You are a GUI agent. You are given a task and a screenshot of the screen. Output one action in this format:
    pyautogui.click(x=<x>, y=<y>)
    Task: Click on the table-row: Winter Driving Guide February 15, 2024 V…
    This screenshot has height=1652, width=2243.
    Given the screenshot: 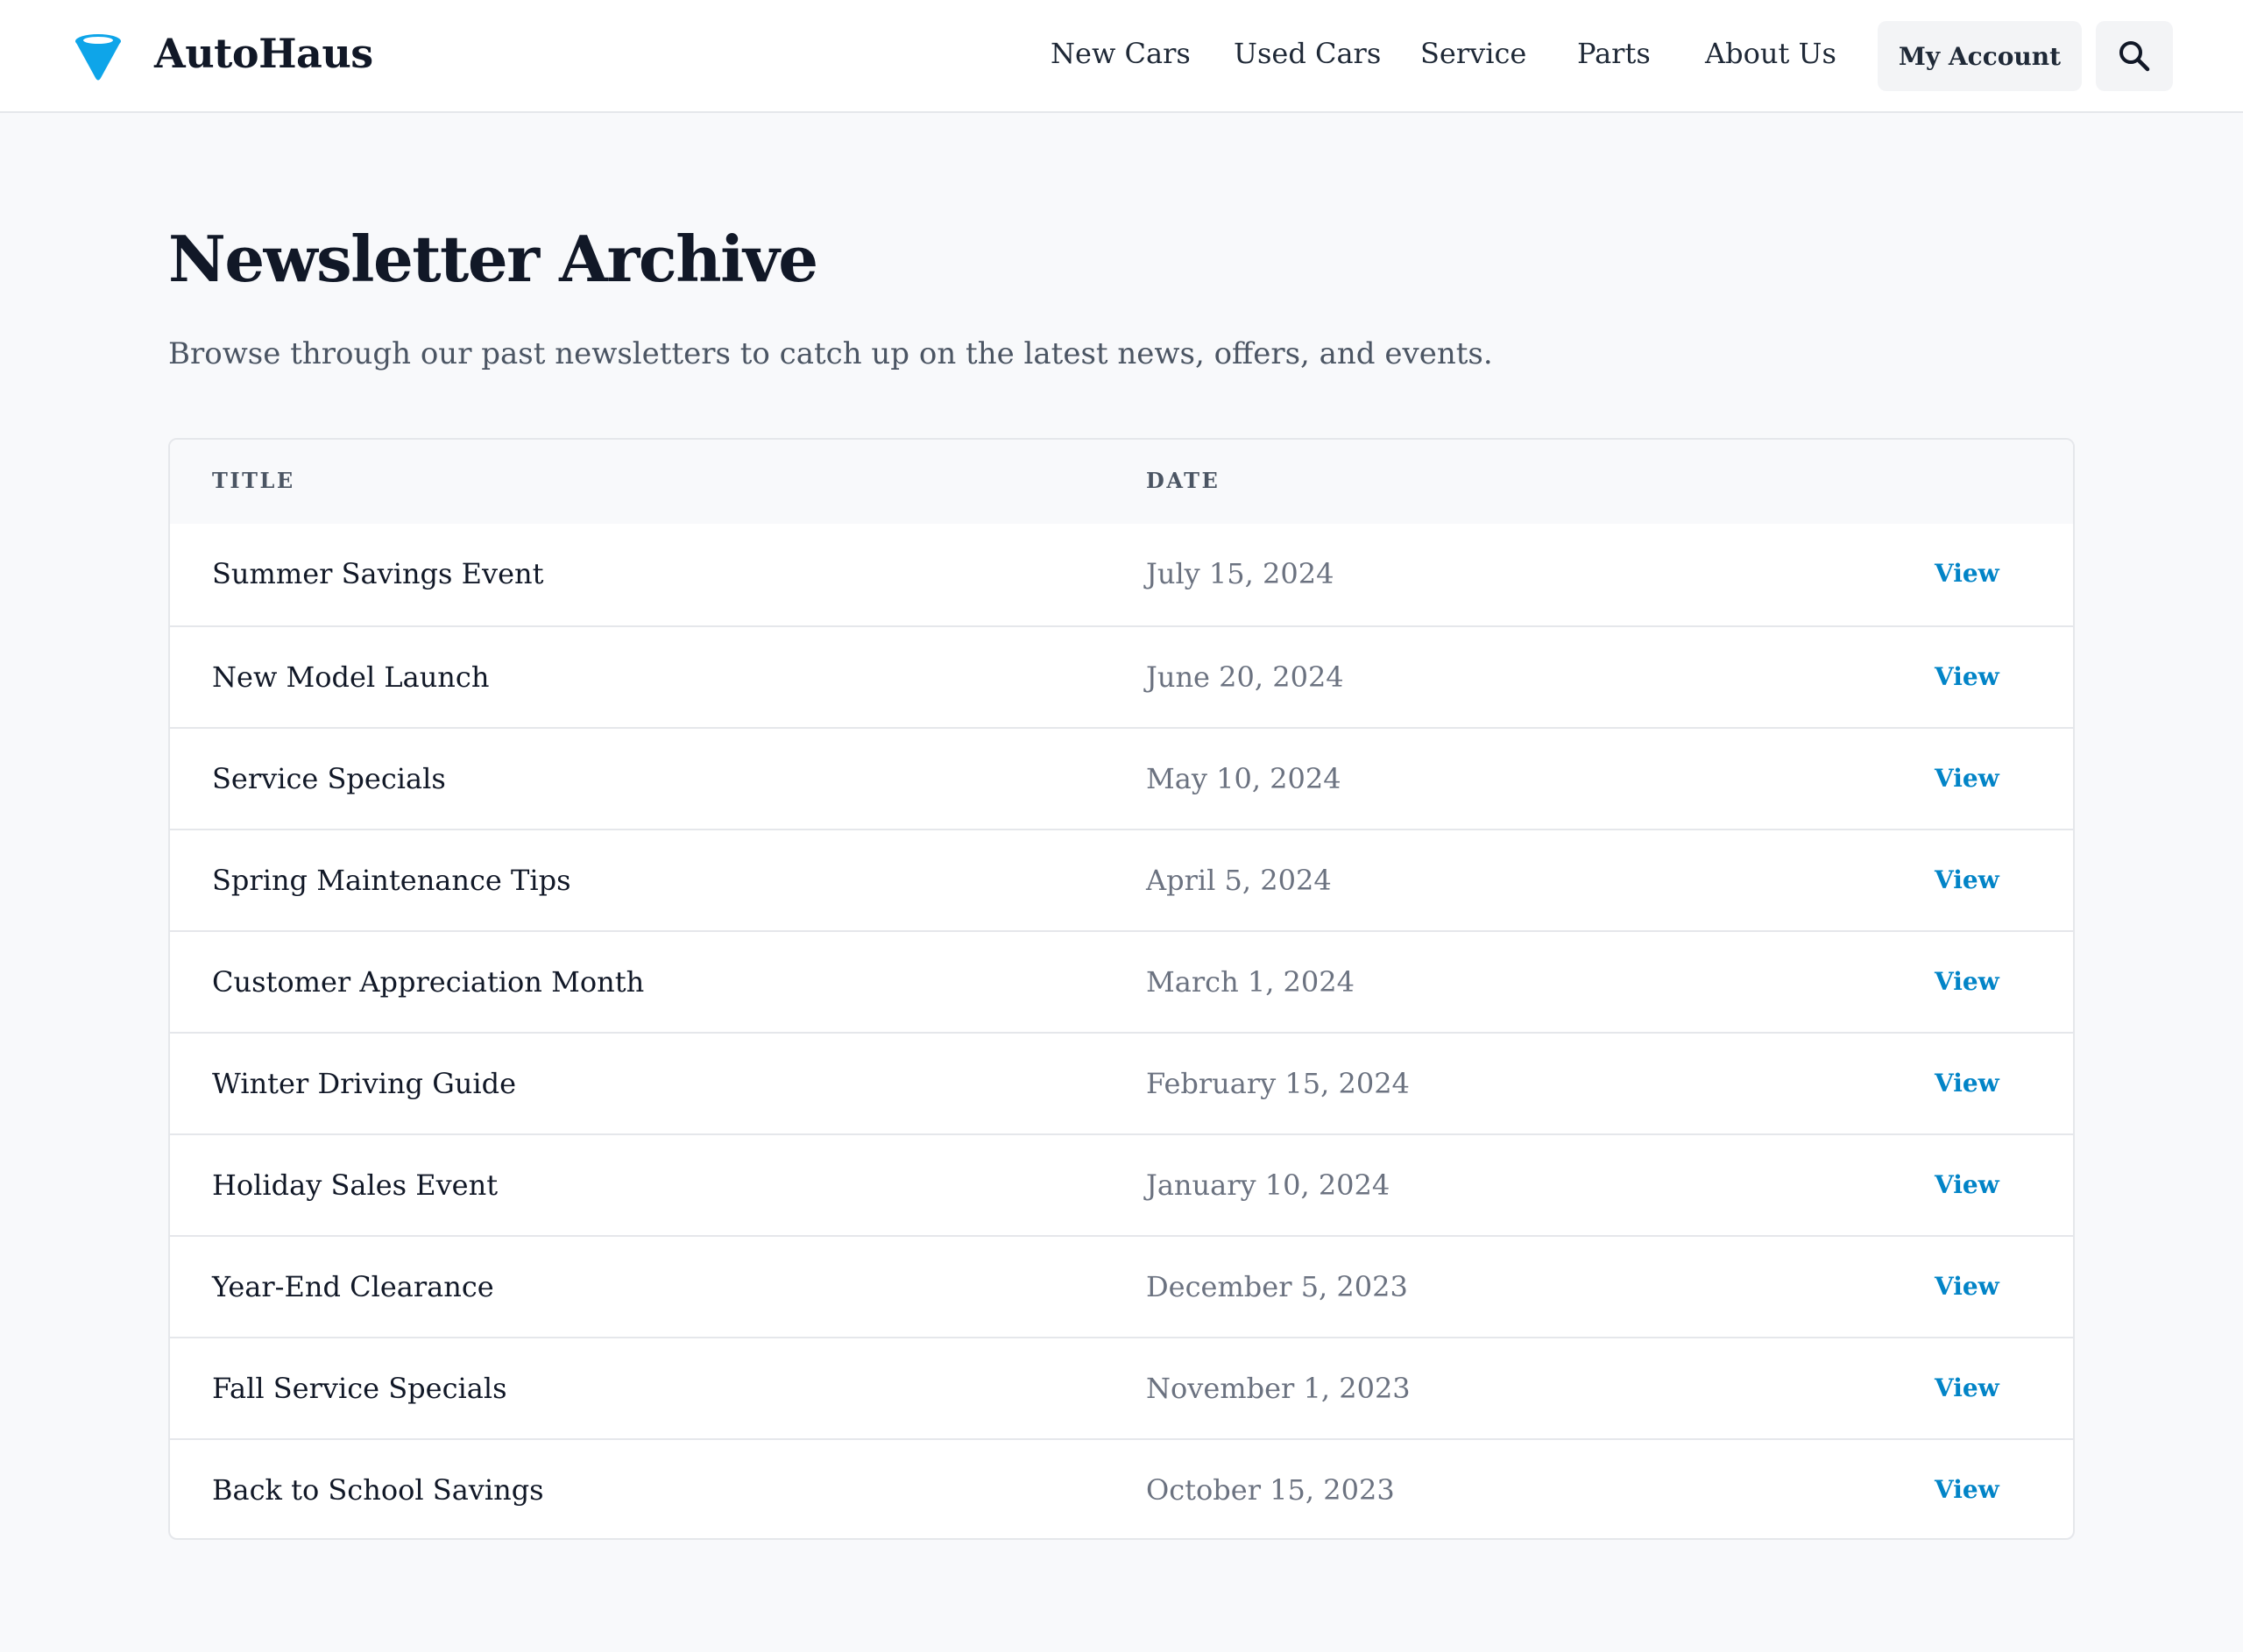 What is the action you would take?
    pyautogui.click(x=1121, y=1082)
    